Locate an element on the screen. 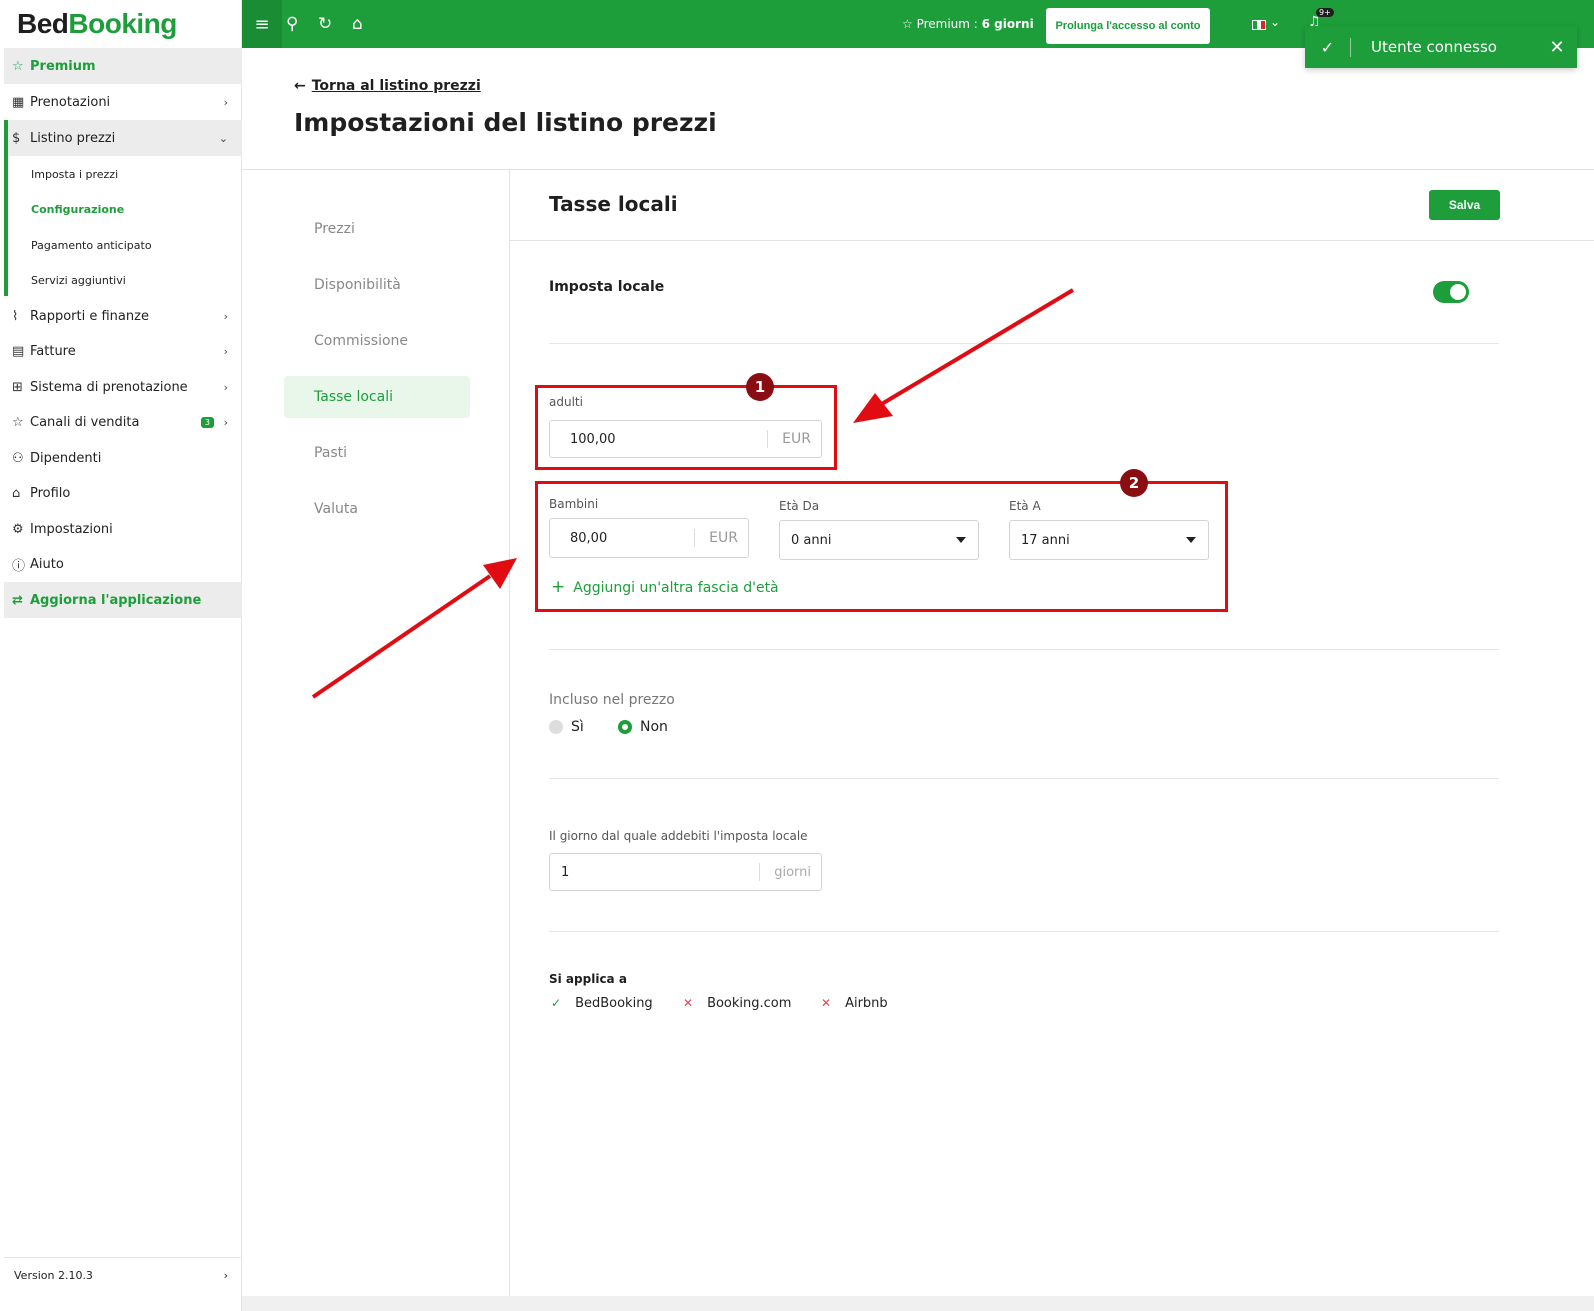 The image size is (1594, 1311). sidebar-subitem-imposta-prezzi: Imposta i prezzi is located at coordinates (123, 174).